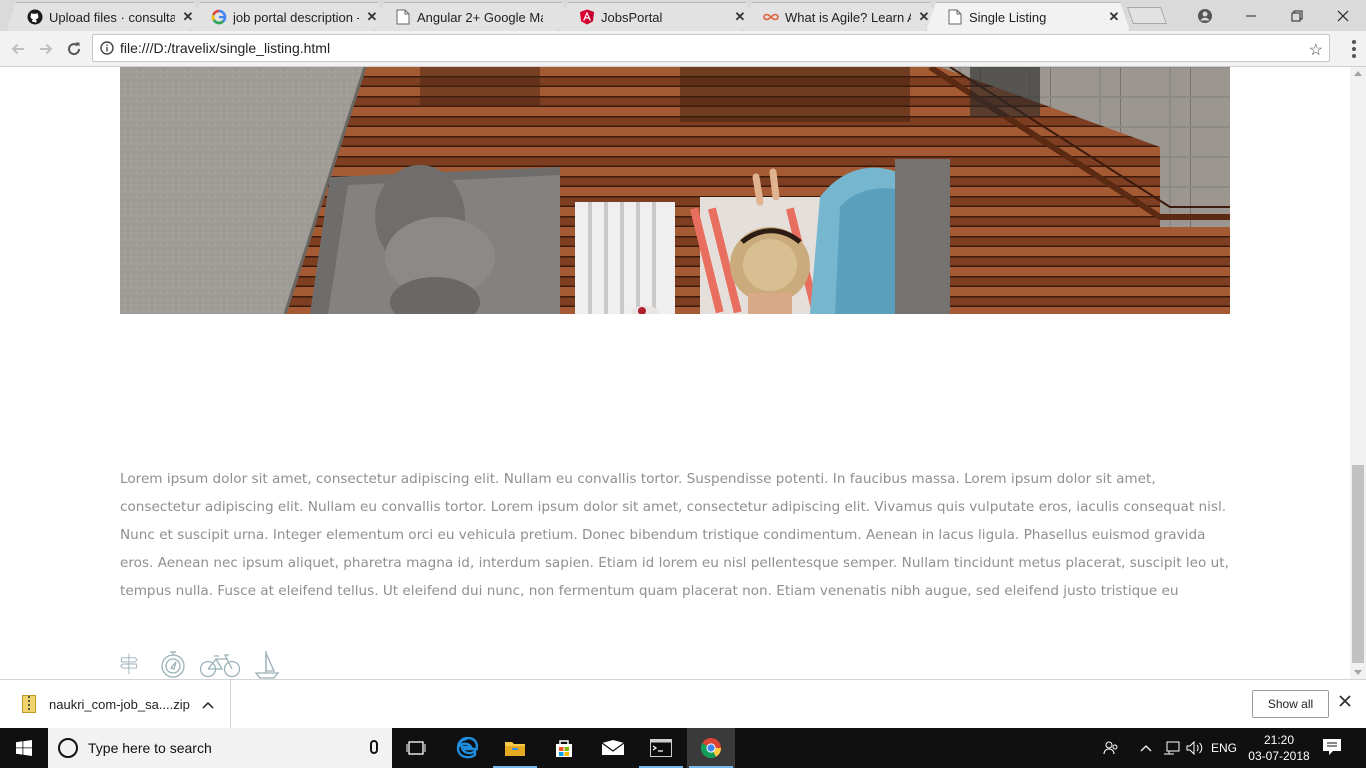  I want to click on edge-button, so click(467, 748).